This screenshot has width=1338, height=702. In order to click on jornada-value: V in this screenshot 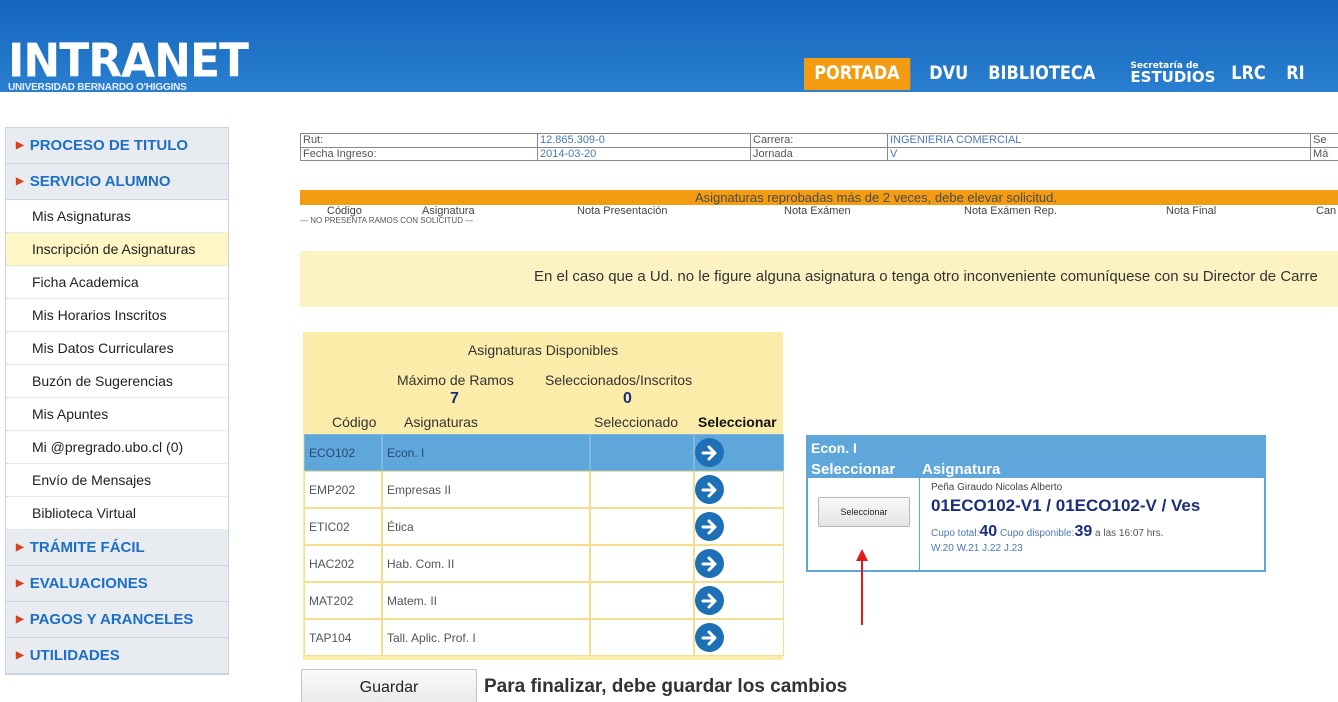, I will do `click(1098, 154)`.